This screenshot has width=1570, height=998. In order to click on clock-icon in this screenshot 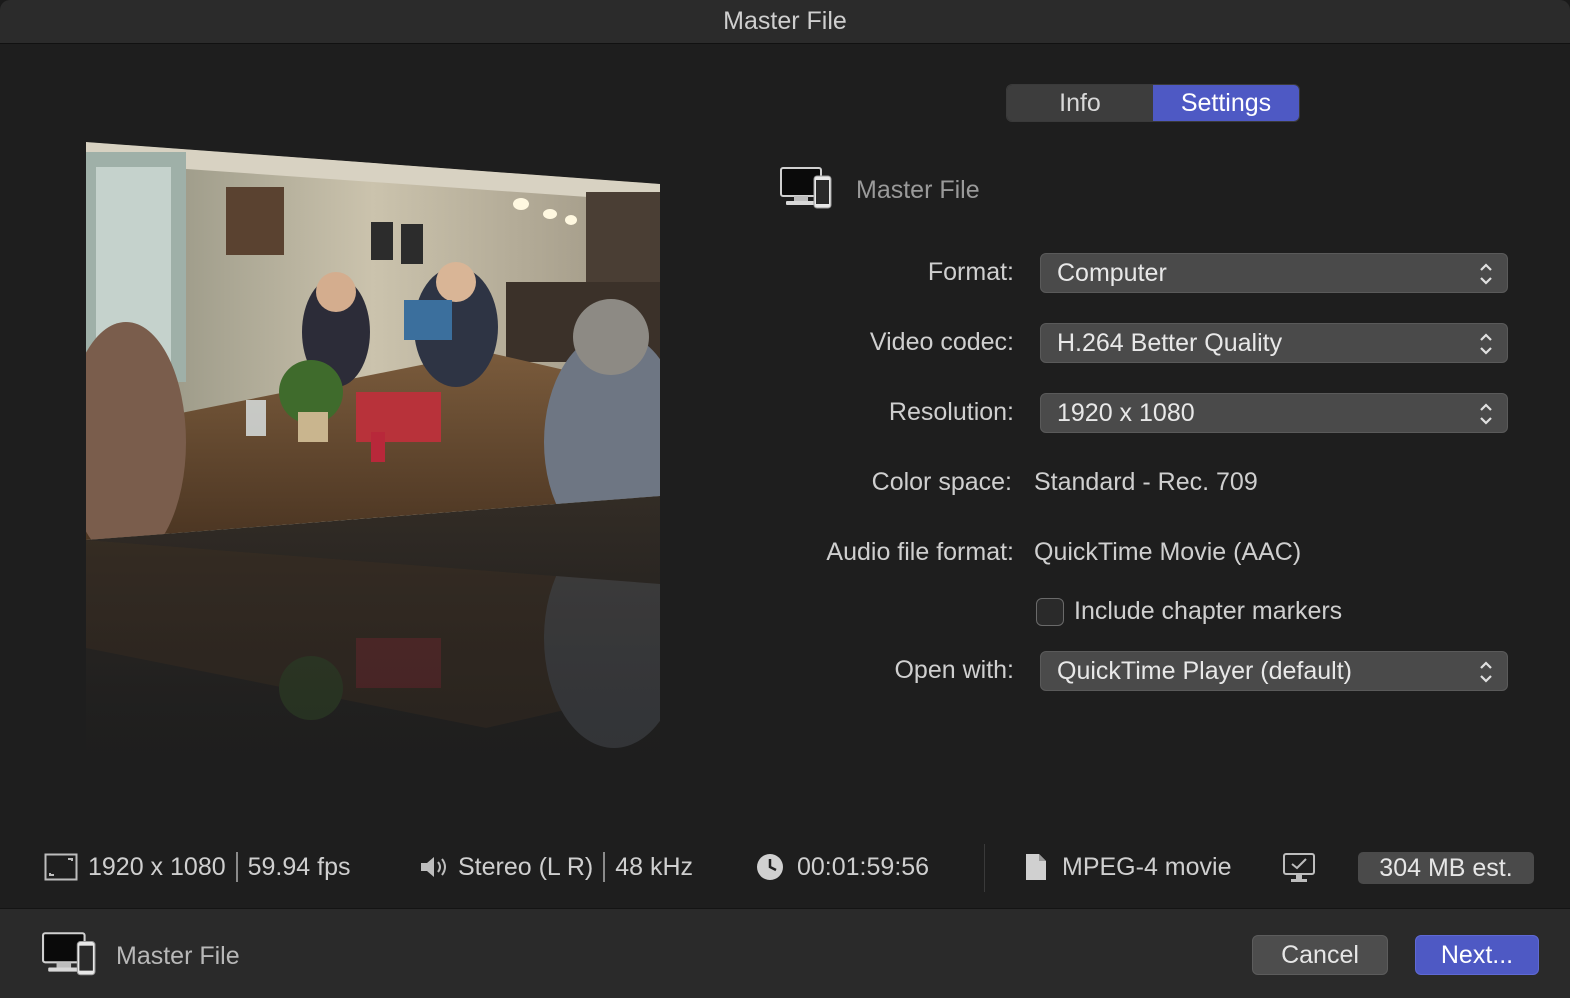, I will do `click(770, 867)`.